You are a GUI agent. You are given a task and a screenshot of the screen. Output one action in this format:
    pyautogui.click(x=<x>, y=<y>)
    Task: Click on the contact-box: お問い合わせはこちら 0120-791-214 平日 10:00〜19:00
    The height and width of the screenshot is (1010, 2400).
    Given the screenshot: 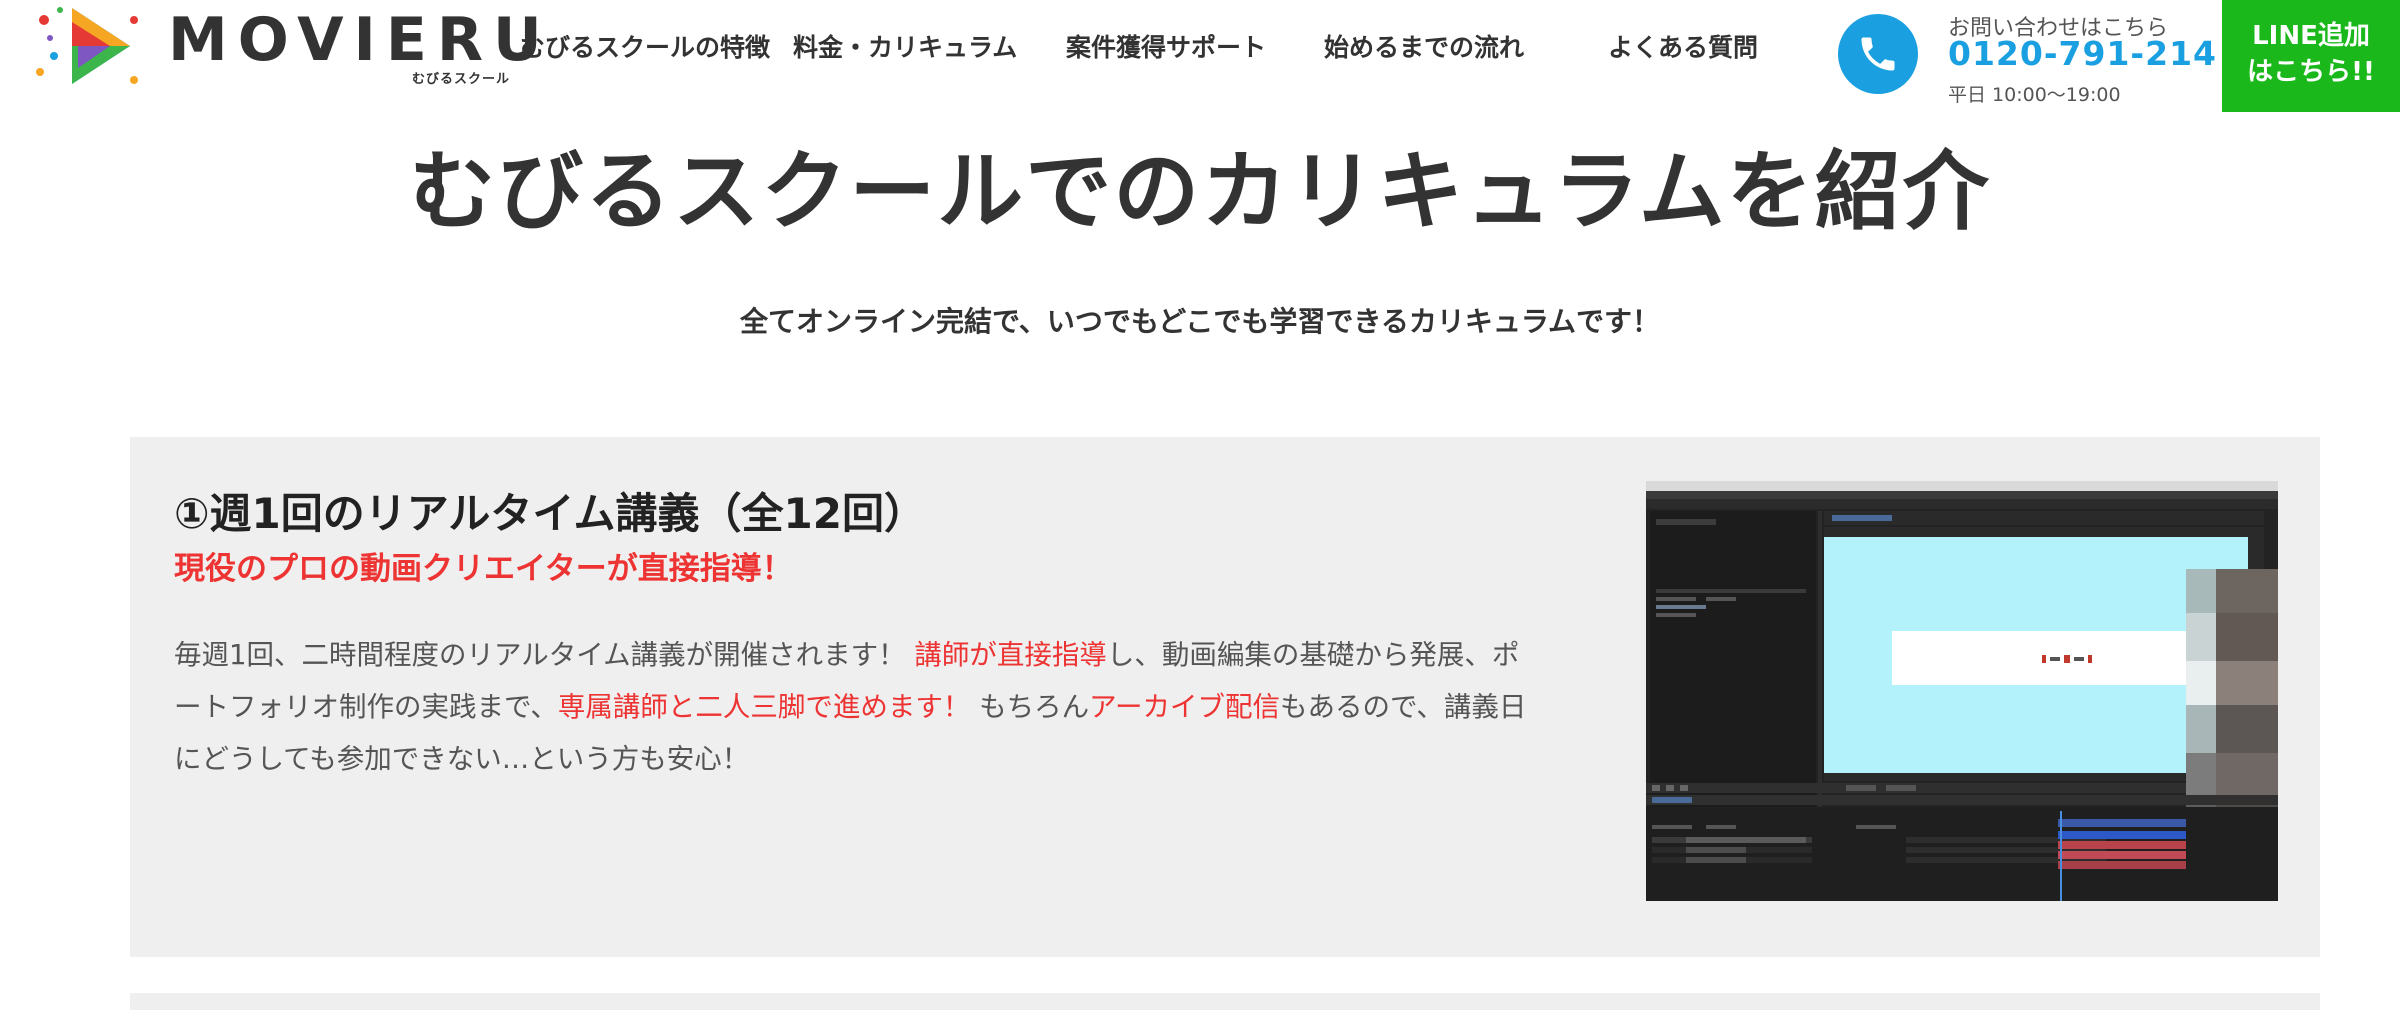 What is the action you would take?
    pyautogui.click(x=2028, y=58)
    